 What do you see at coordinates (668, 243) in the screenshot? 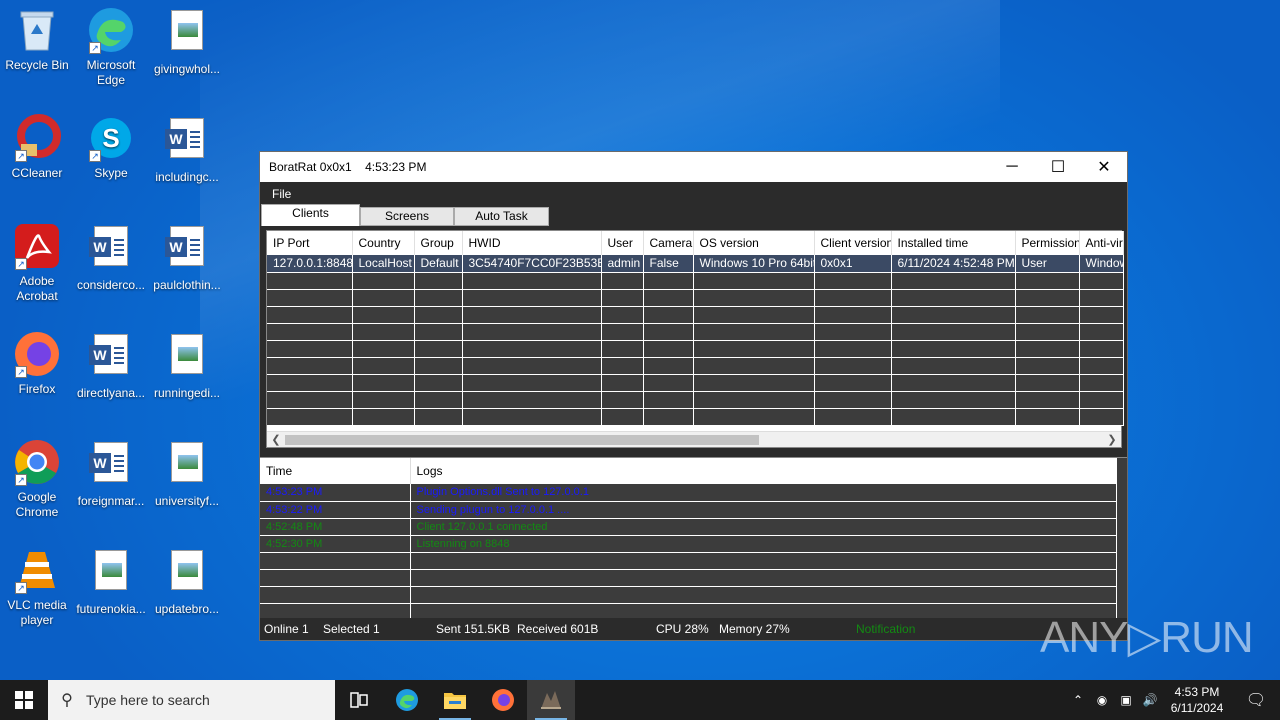
I see `column-header: Camera` at bounding box center [668, 243].